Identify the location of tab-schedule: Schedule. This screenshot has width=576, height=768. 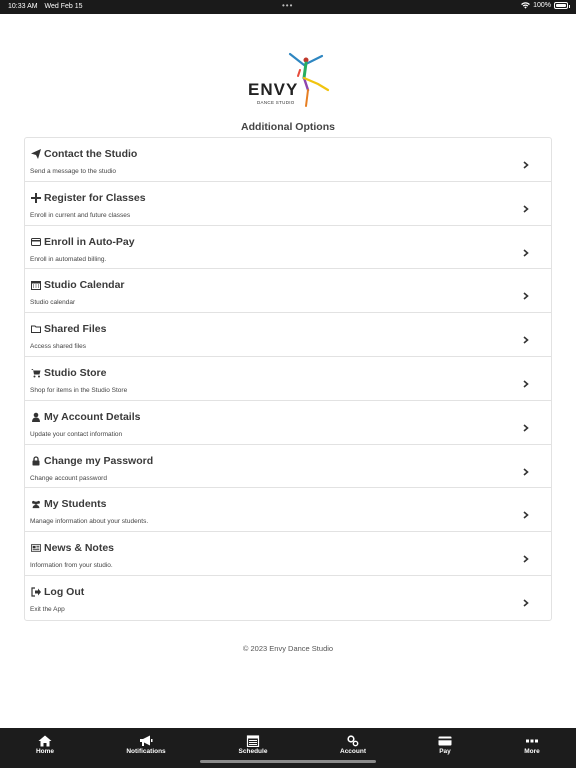
(253, 744).